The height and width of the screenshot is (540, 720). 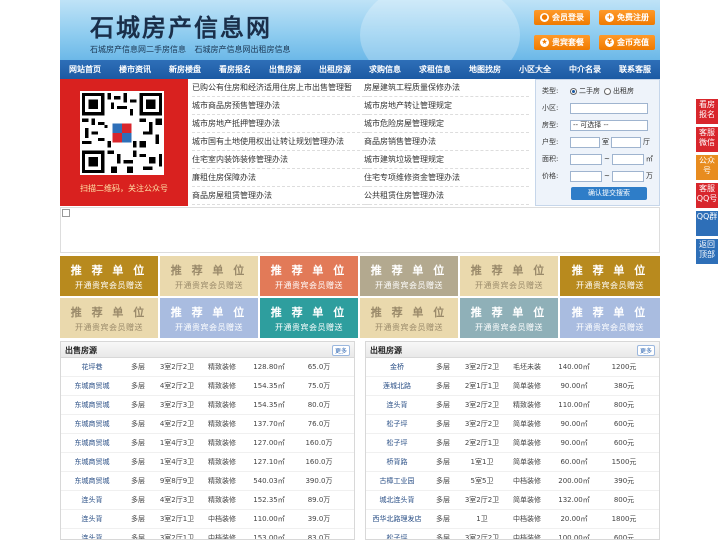 I want to click on nav-for-sale: 出售房源, so click(x=285, y=69).